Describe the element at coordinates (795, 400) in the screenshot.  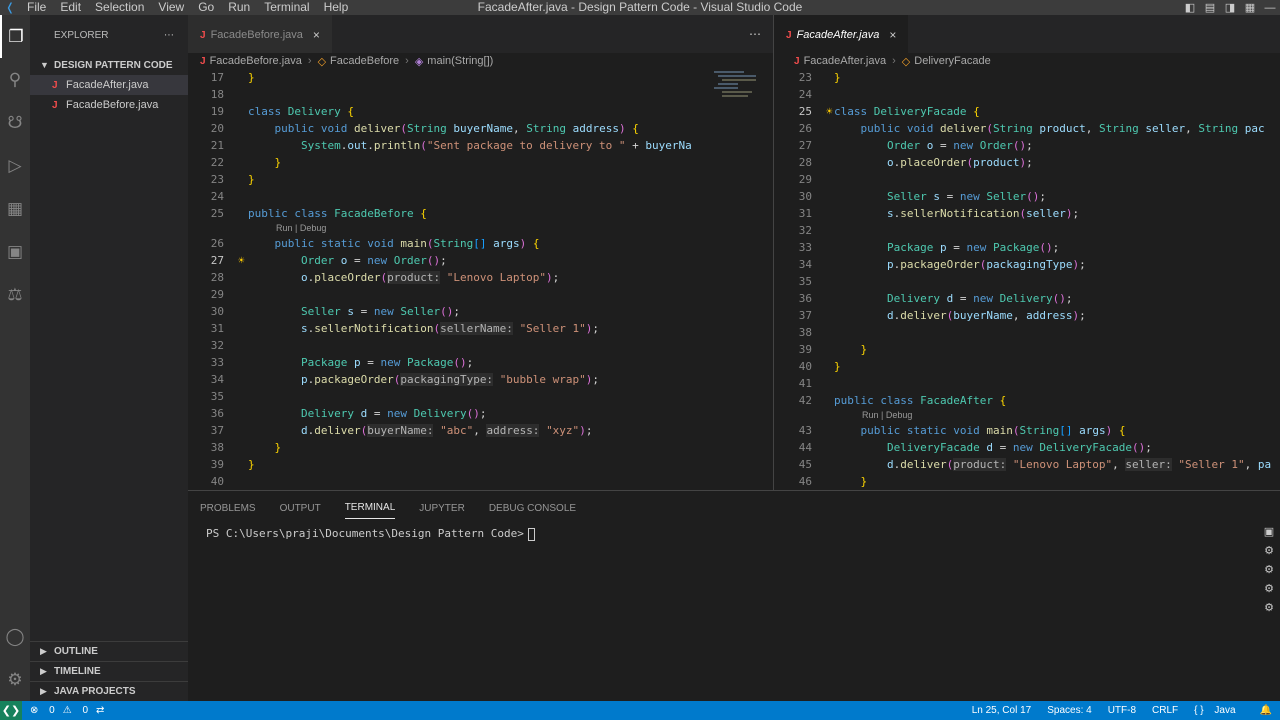
I see `line-number: 42` at that location.